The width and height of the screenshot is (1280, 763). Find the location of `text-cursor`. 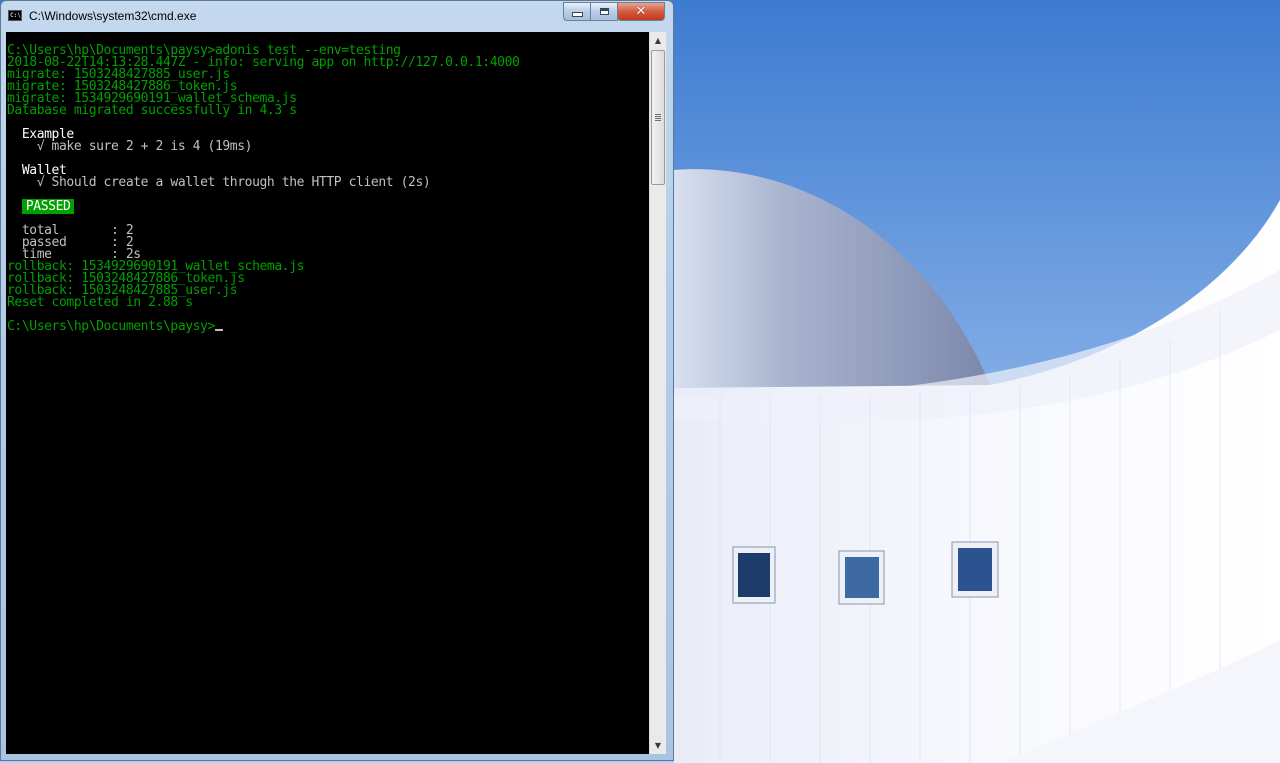

text-cursor is located at coordinates (218, 330).